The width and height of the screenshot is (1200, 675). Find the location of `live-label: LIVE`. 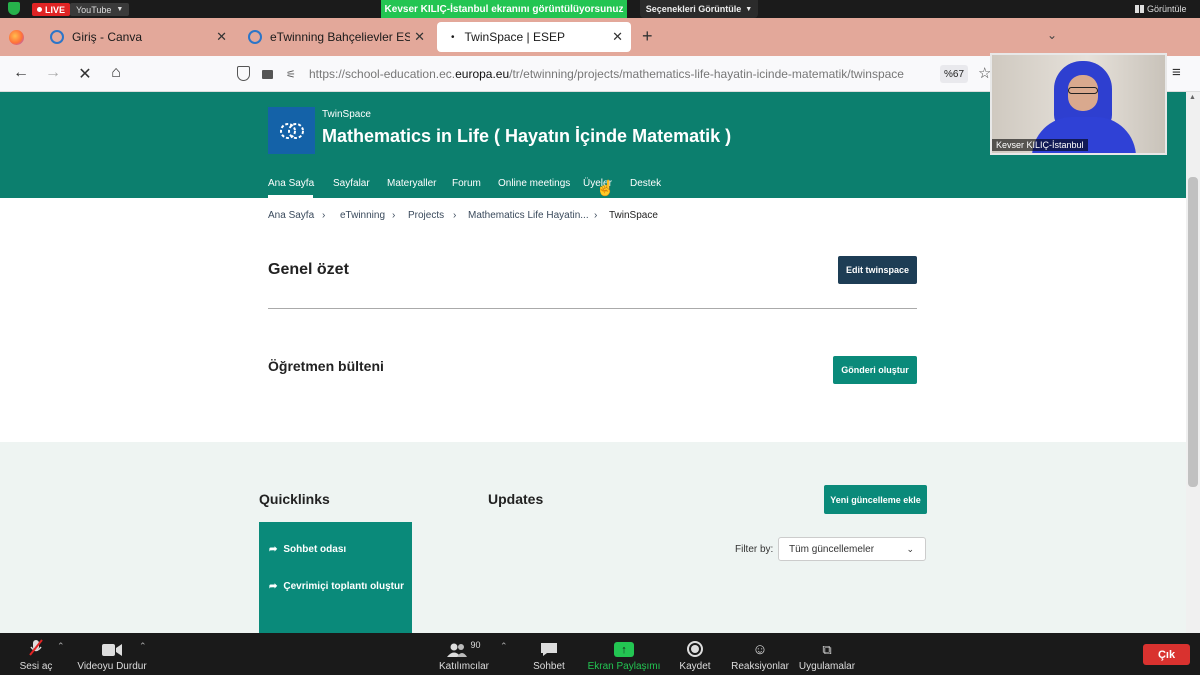

live-label: LIVE is located at coordinates (55, 9).